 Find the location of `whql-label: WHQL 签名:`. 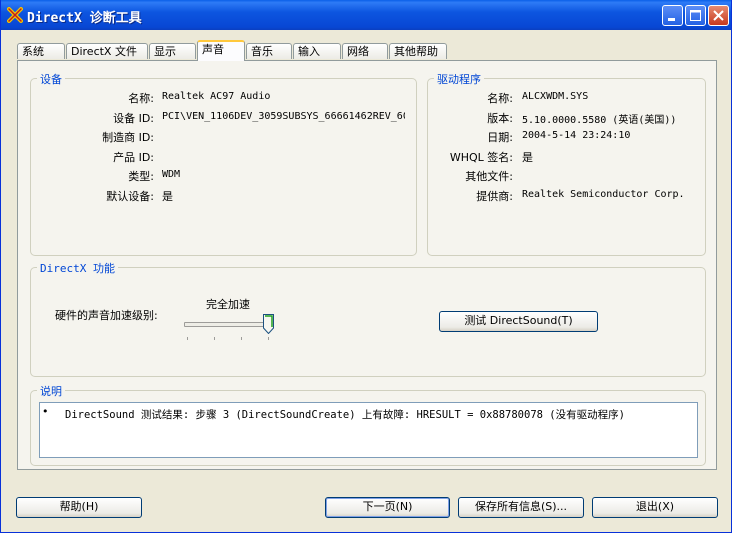

whql-label: WHQL 签名: is located at coordinates (481, 157).